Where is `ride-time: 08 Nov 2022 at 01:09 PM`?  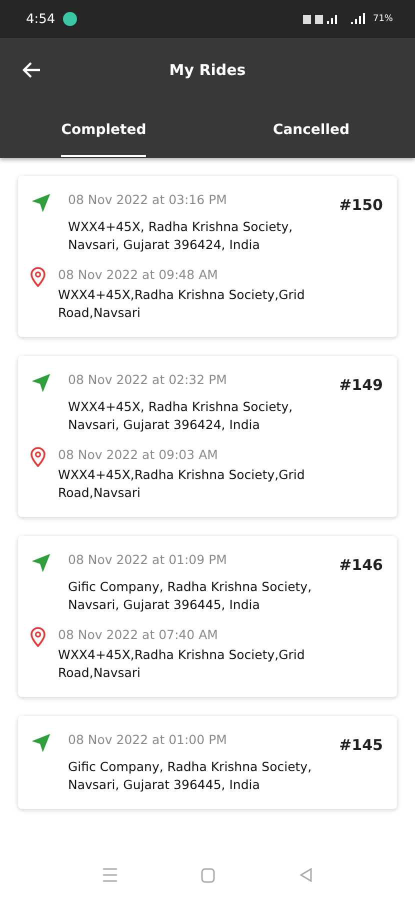 ride-time: 08 Nov 2022 at 01:09 PM is located at coordinates (147, 559).